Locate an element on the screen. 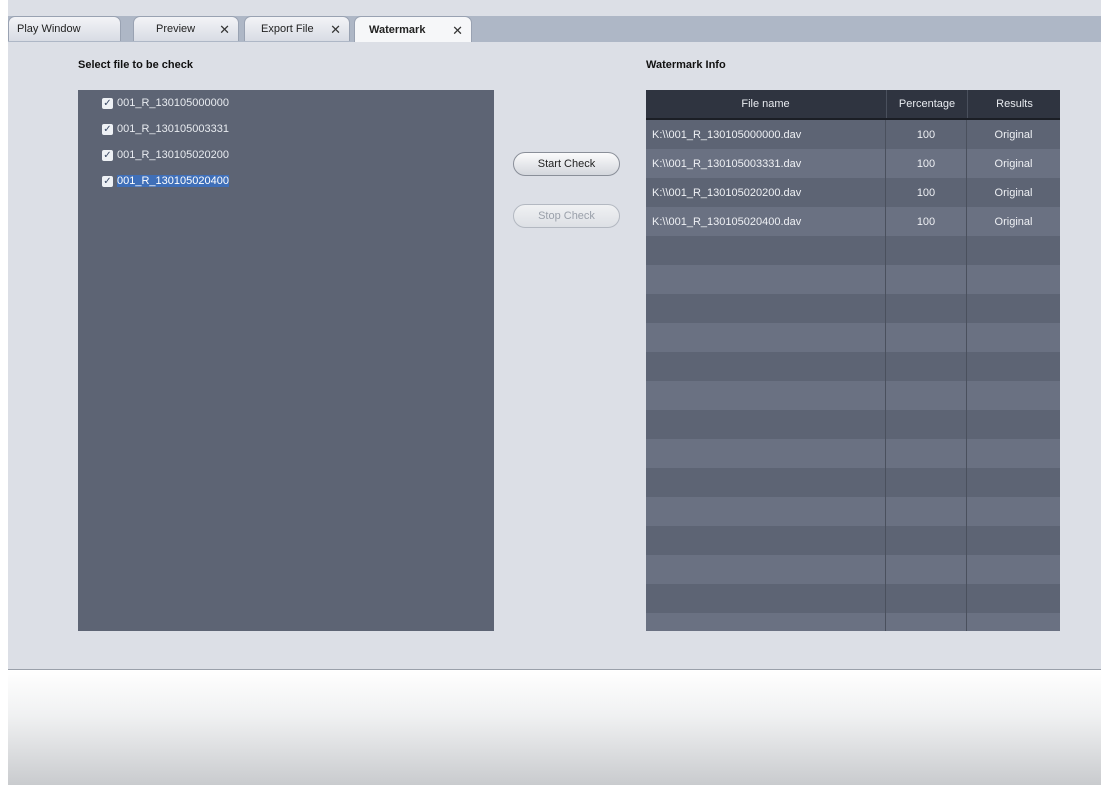 This screenshot has height=785, width=1102. watermark-info-title: Watermark Info is located at coordinates (686, 65).